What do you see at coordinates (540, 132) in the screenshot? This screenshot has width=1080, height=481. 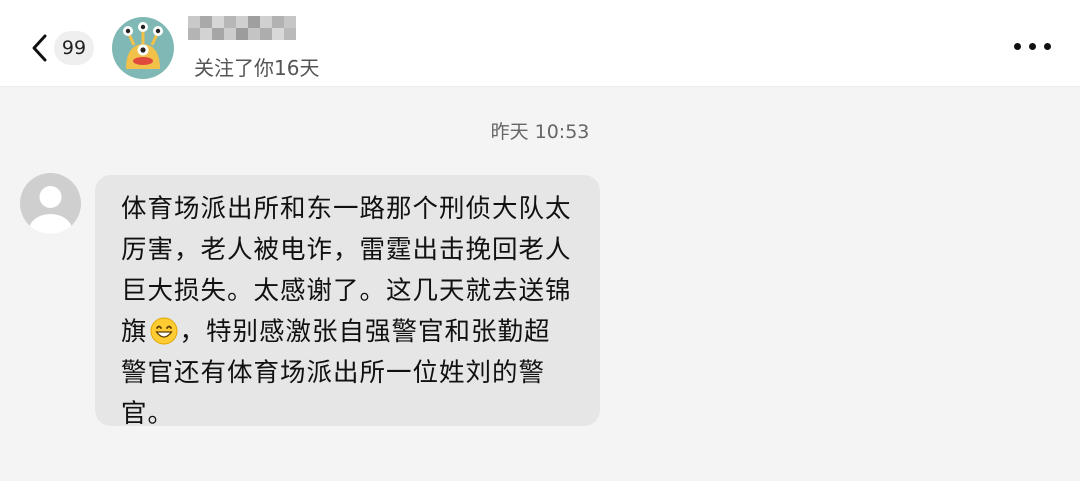 I see `message-timestamp: 昨天 10:53` at bounding box center [540, 132].